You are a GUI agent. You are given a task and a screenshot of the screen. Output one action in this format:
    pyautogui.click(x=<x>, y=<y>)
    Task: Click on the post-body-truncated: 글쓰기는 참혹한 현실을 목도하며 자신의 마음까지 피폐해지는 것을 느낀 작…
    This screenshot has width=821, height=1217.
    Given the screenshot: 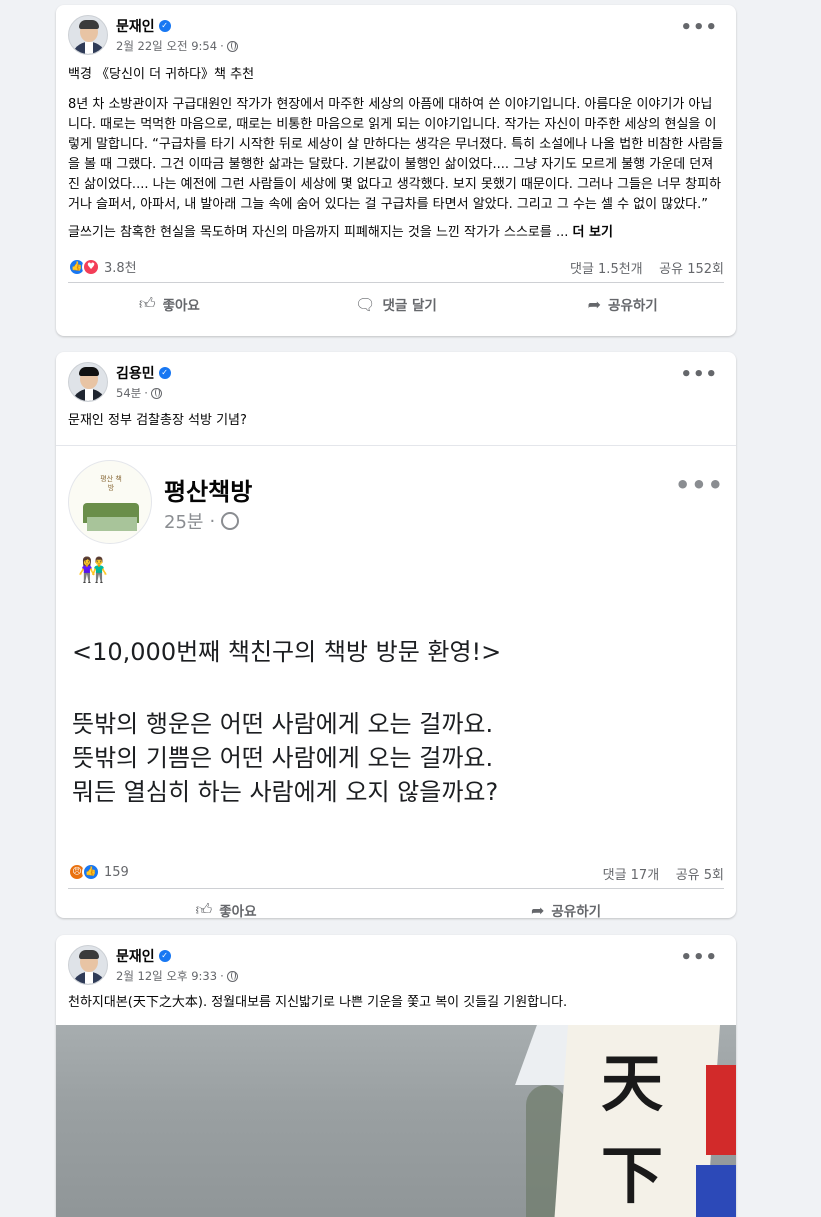 What is the action you would take?
    pyautogui.click(x=318, y=232)
    